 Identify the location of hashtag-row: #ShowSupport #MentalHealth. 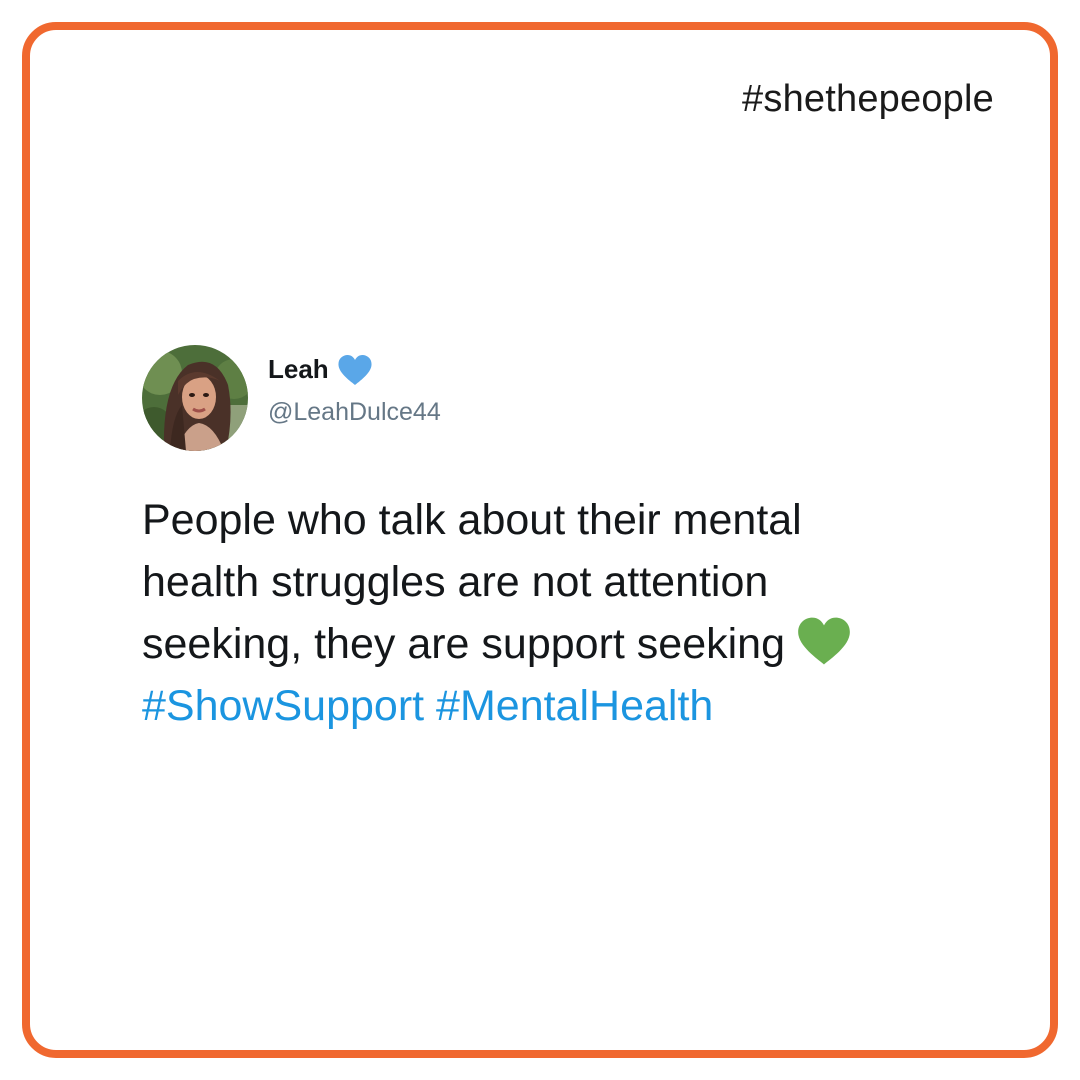
(552, 706).